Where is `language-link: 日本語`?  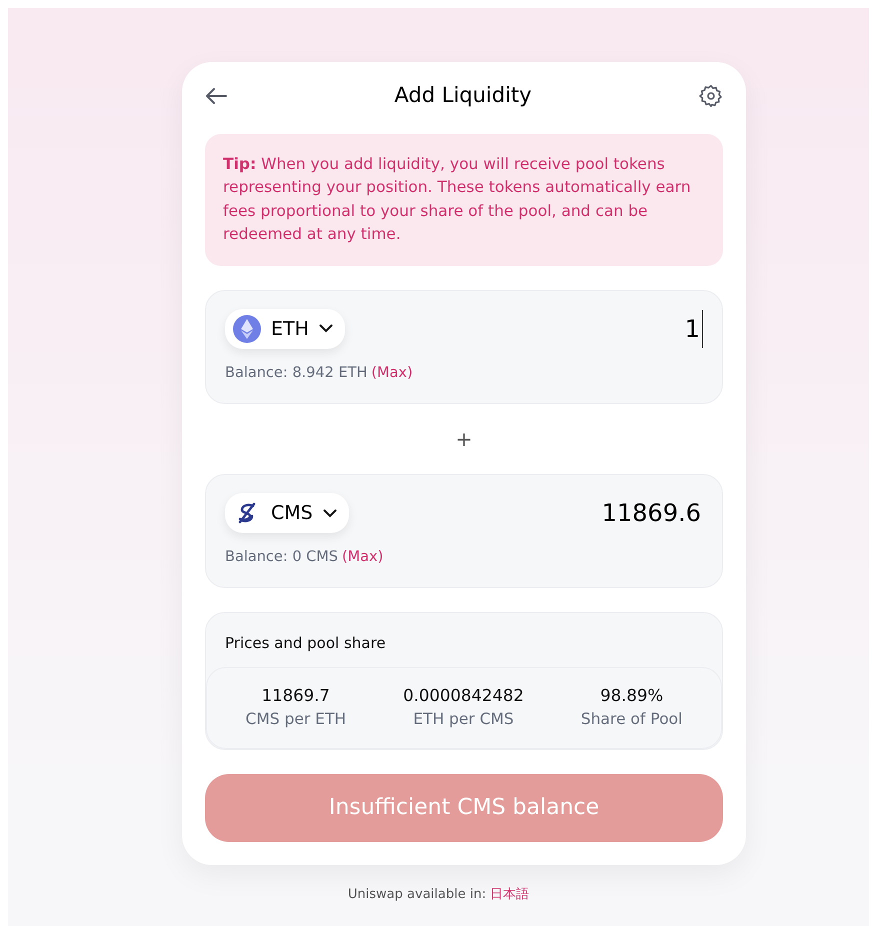
language-link: 日本語 is located at coordinates (510, 894).